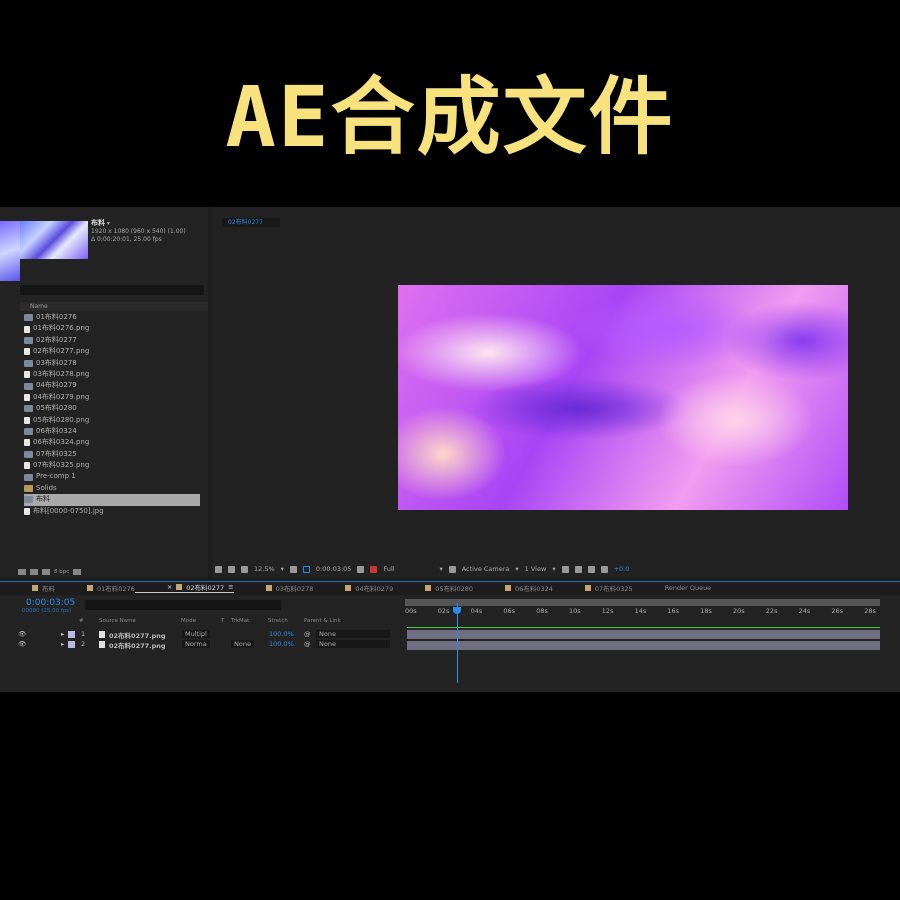 This screenshot has width=900, height=900. Describe the element at coordinates (804, 611) in the screenshot. I see `time-tick: 24s` at that location.